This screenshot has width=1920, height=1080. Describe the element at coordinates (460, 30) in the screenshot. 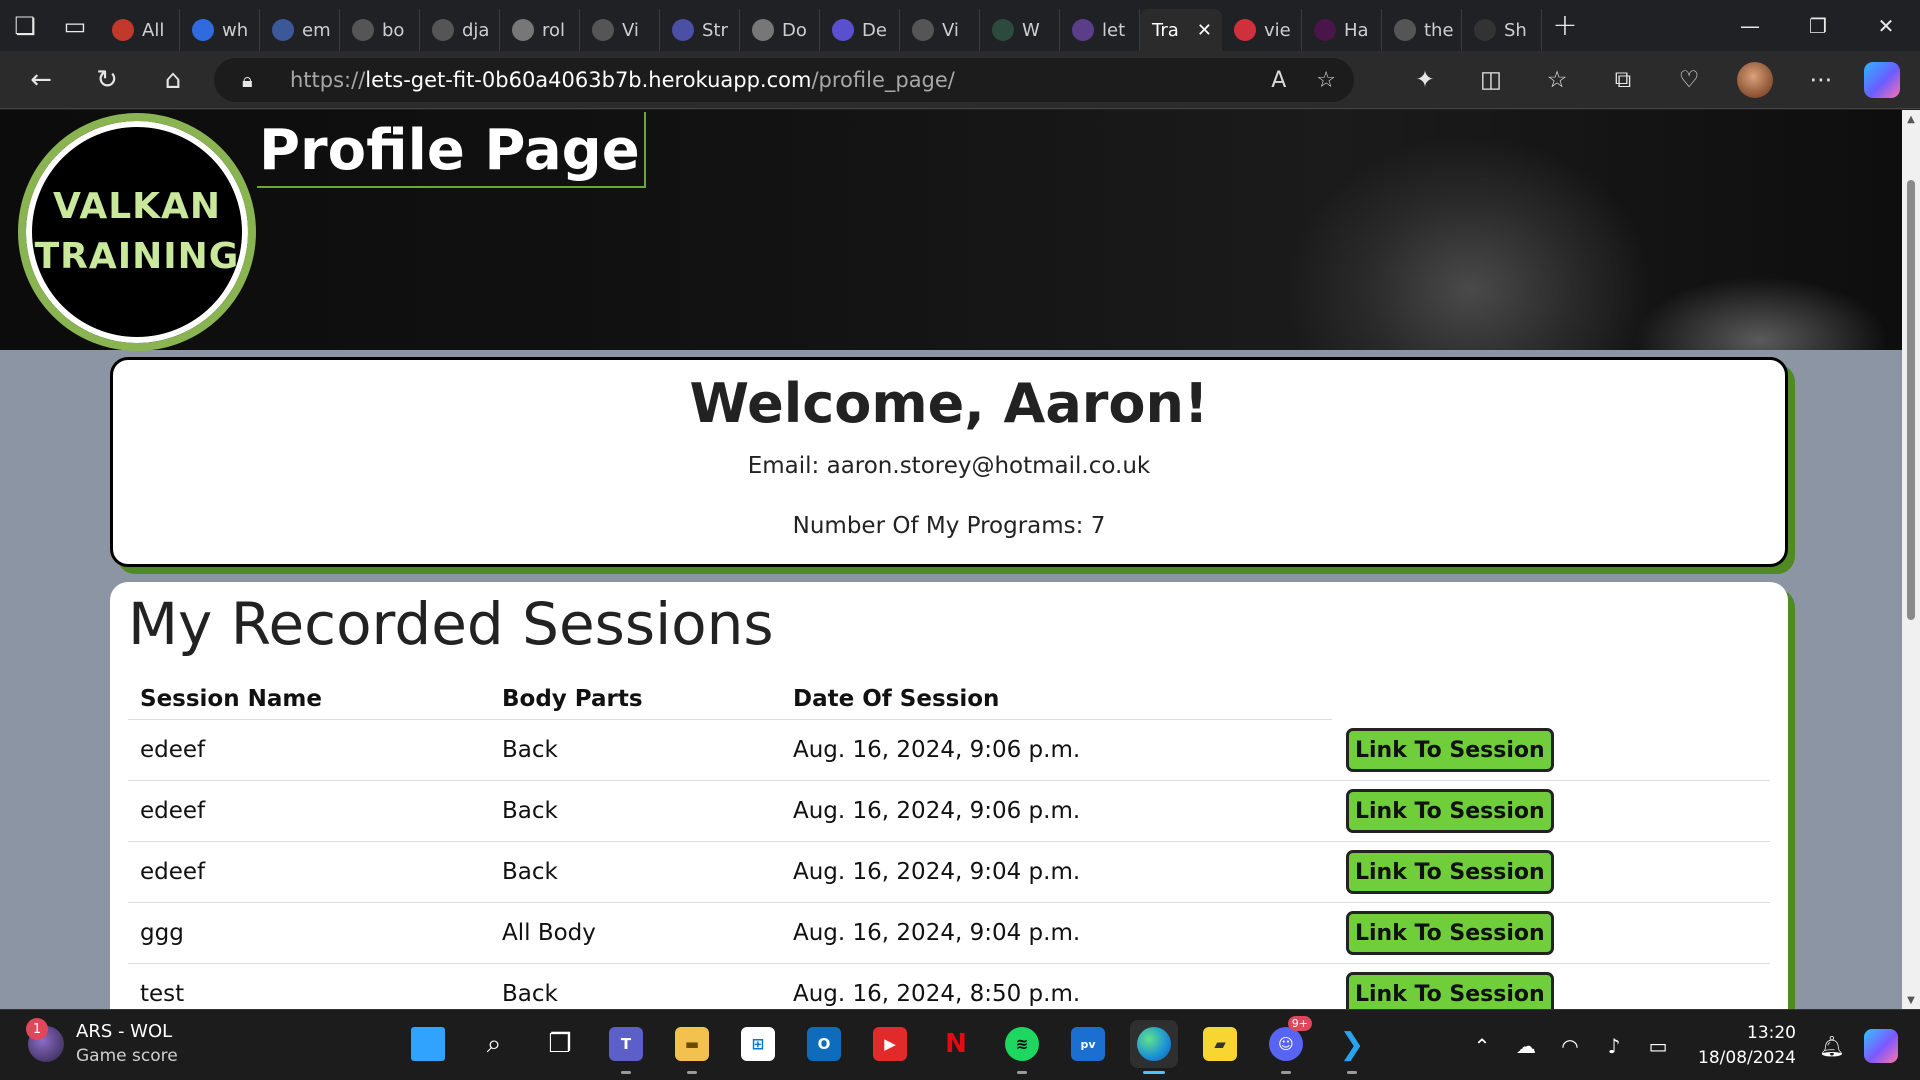

I see `browser-tab: dja` at that location.